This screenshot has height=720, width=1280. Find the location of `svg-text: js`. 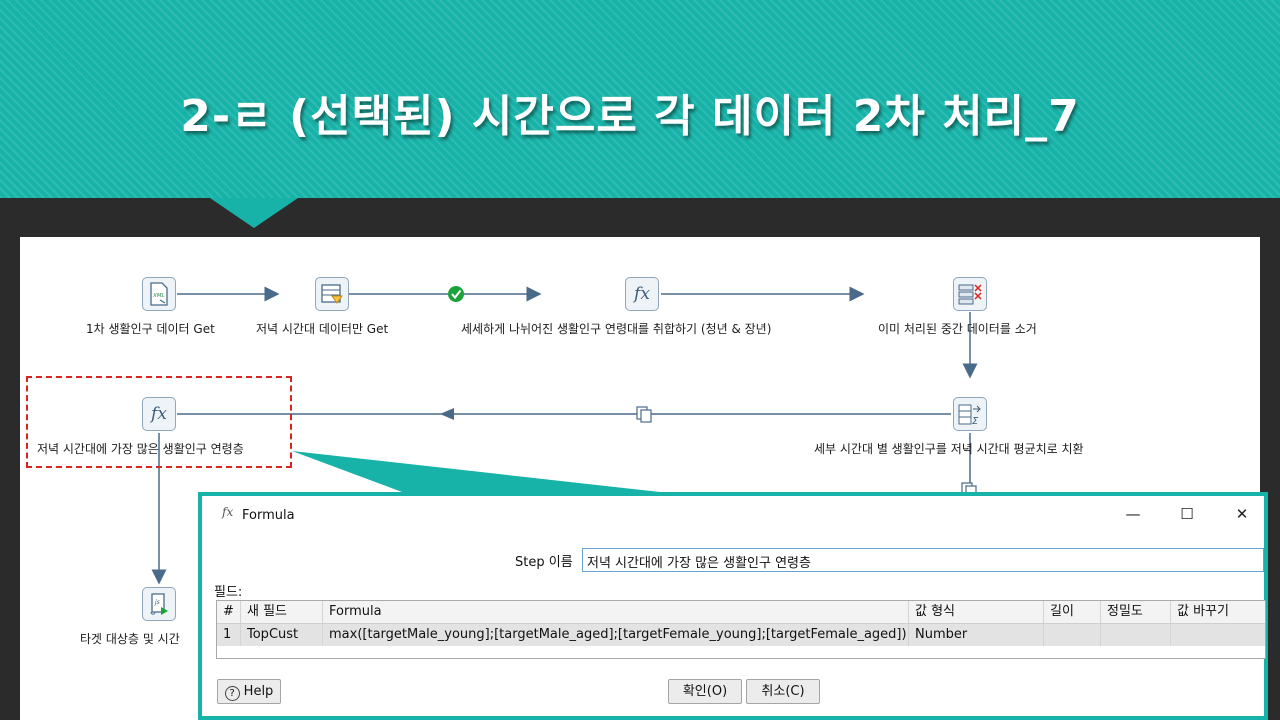

svg-text: js is located at coordinates (157, 602).